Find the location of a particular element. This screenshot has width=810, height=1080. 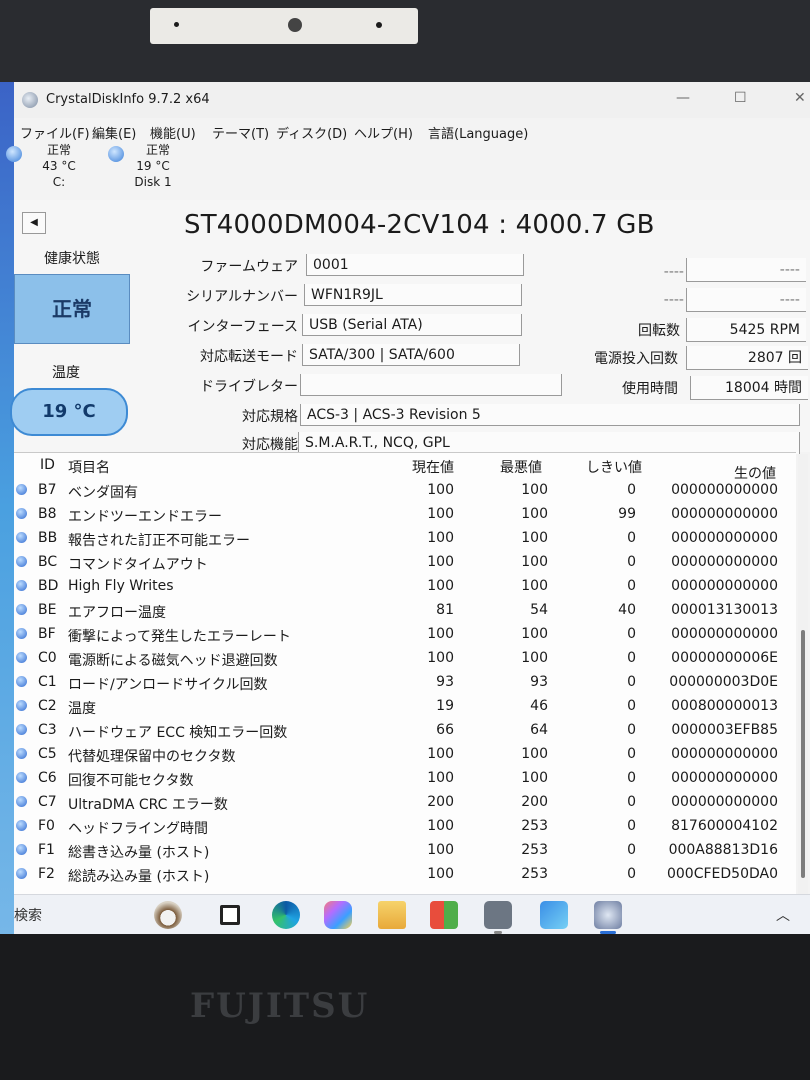

store-icon is located at coordinates (444, 915).